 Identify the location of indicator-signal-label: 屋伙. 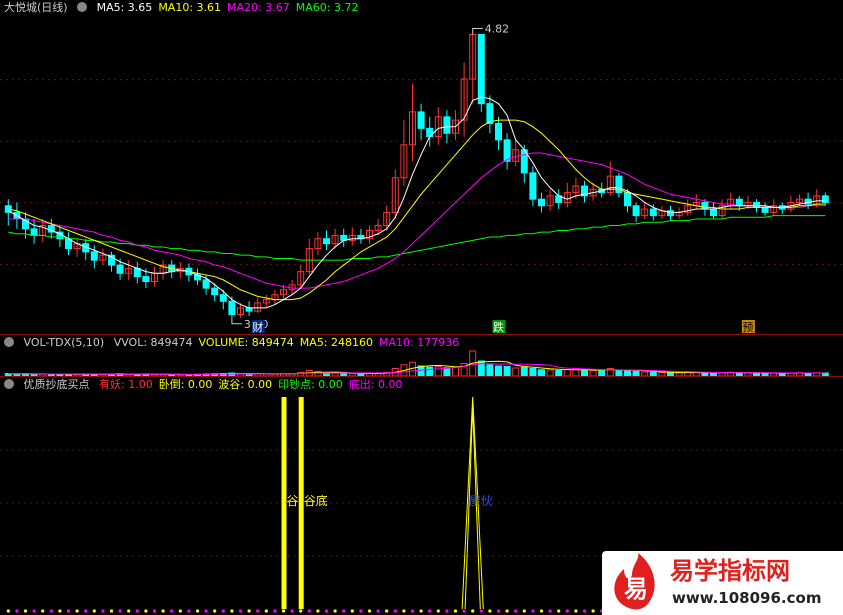
(481, 501).